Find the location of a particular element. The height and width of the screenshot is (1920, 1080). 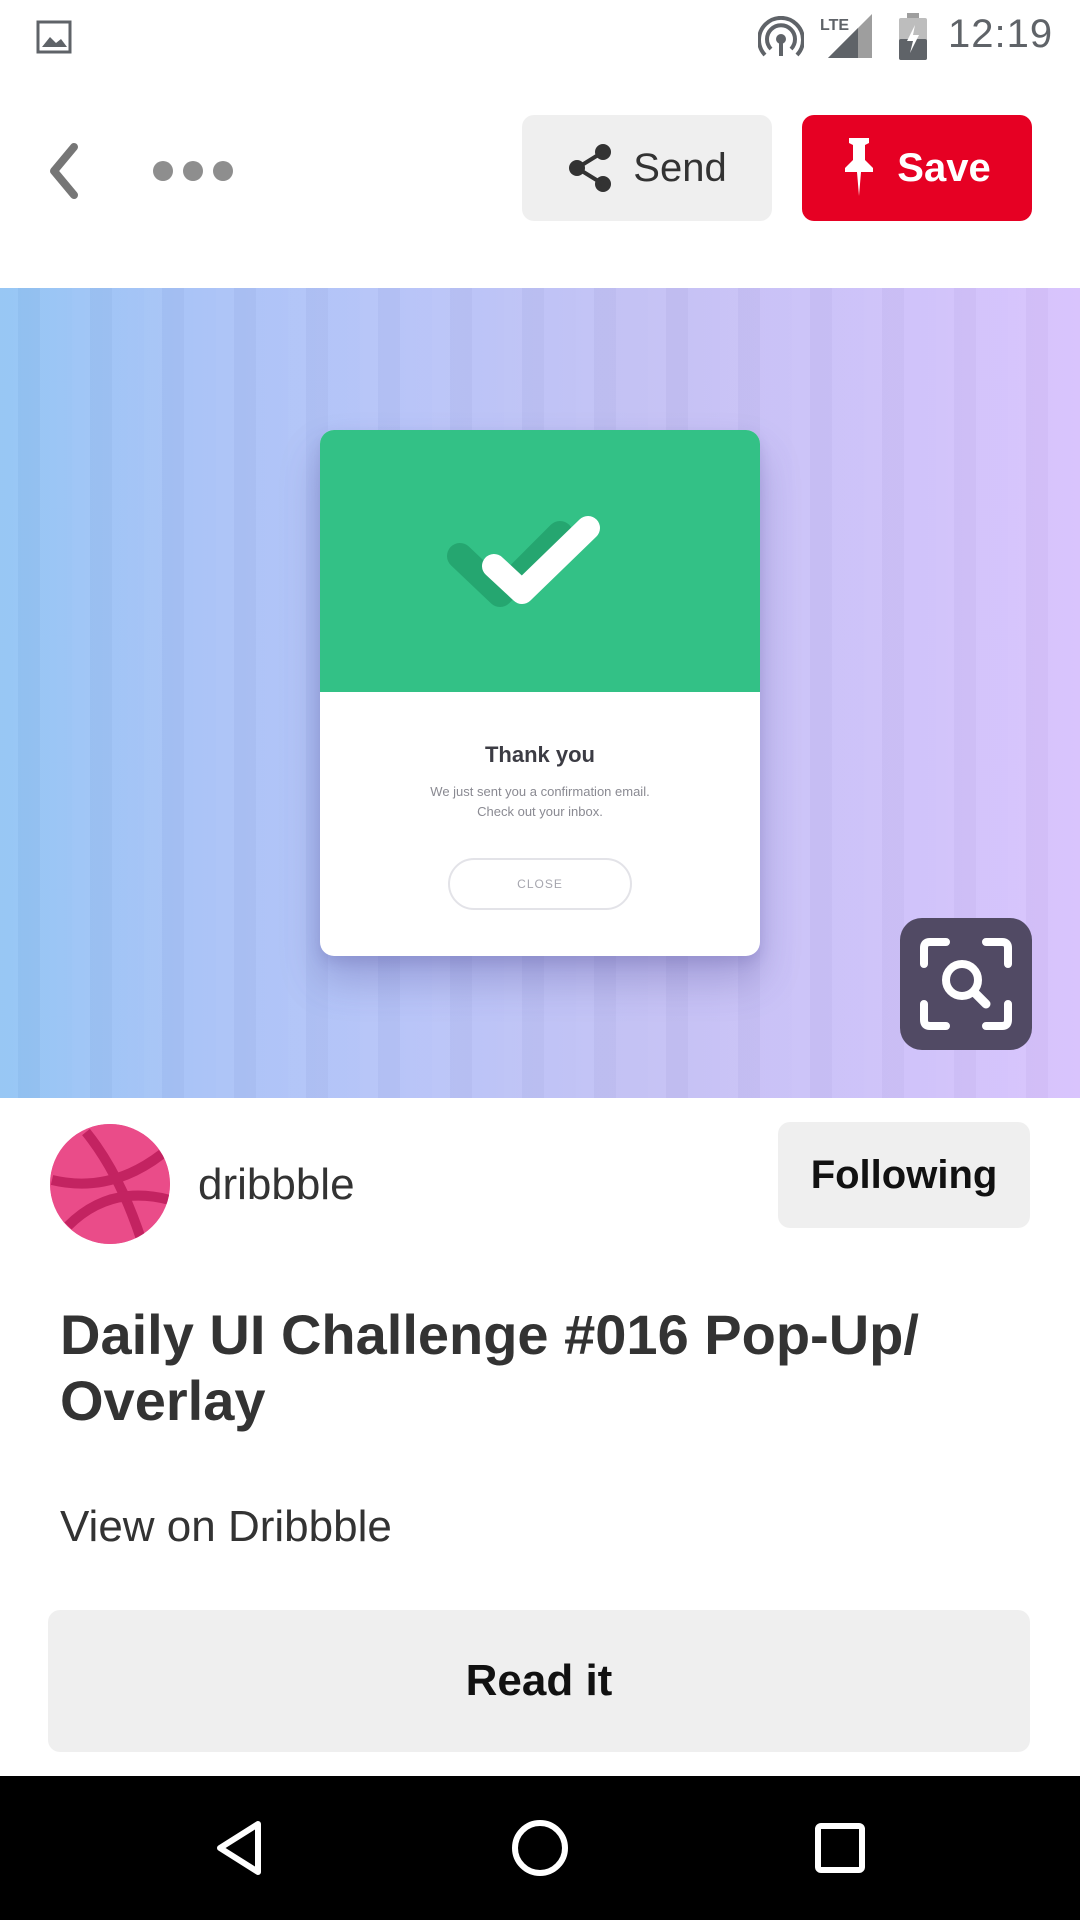

pin-icon is located at coordinates (859, 167).